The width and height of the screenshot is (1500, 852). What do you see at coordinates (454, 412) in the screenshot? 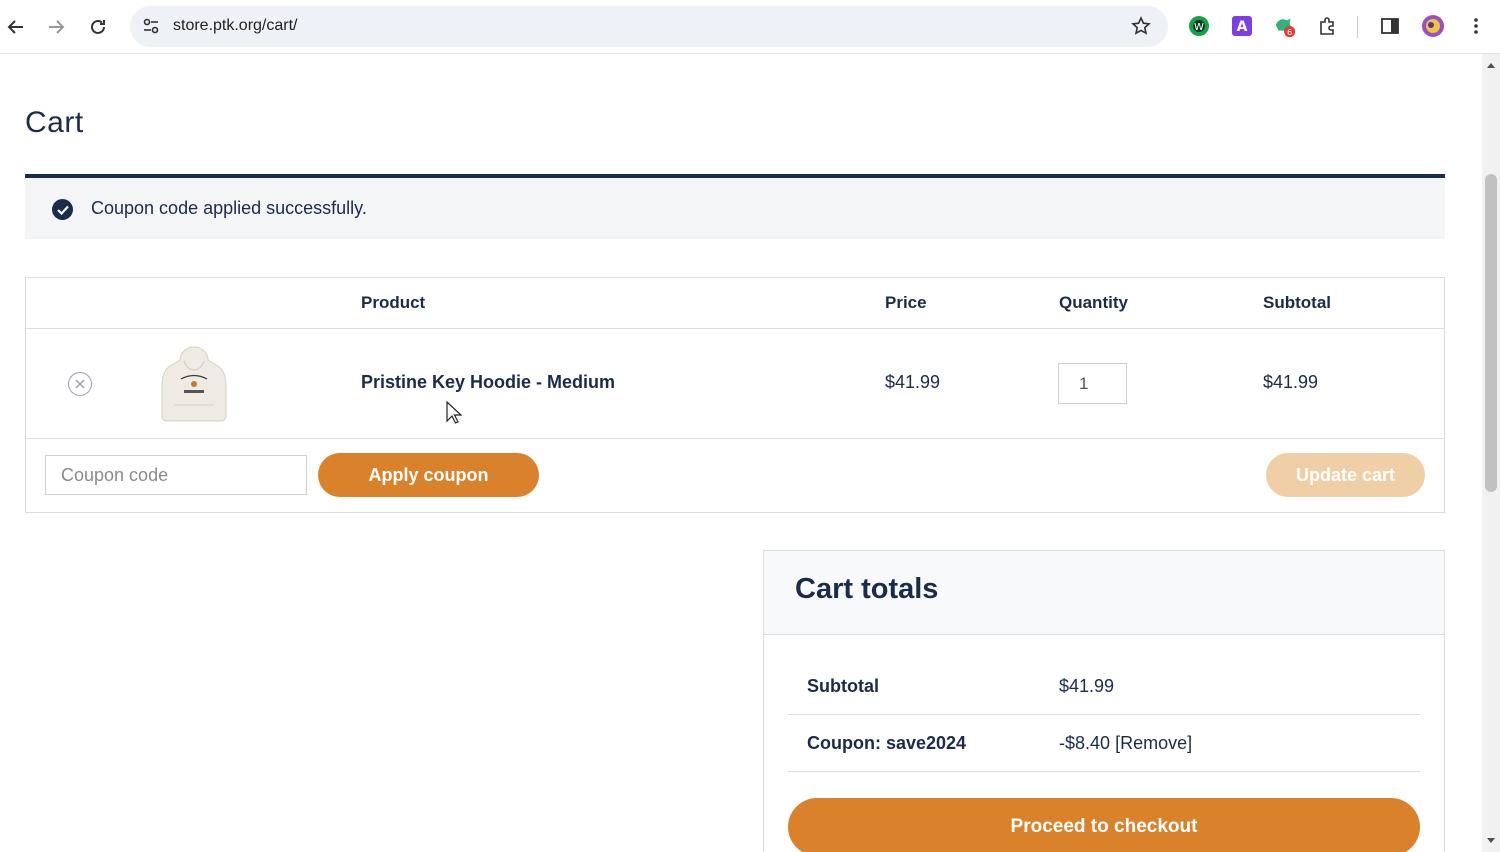
I see `mouse-cursor-icon` at bounding box center [454, 412].